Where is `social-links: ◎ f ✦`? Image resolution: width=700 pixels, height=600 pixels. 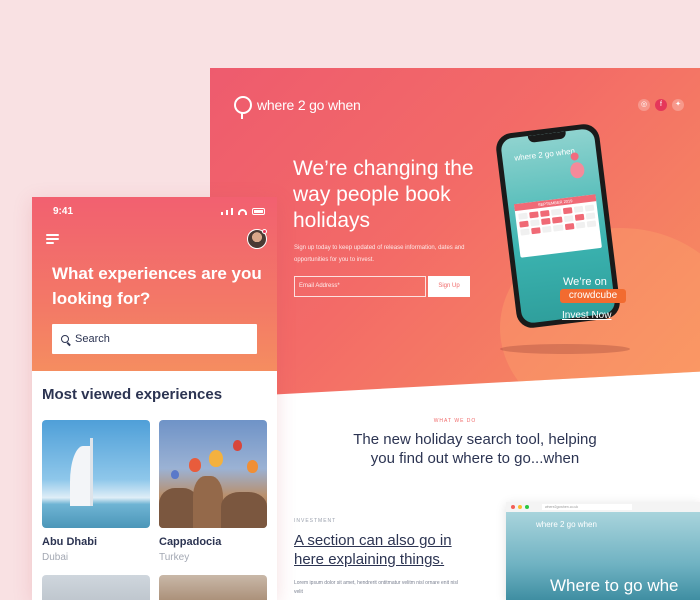 social-links: ◎ f ✦ is located at coordinates (661, 105).